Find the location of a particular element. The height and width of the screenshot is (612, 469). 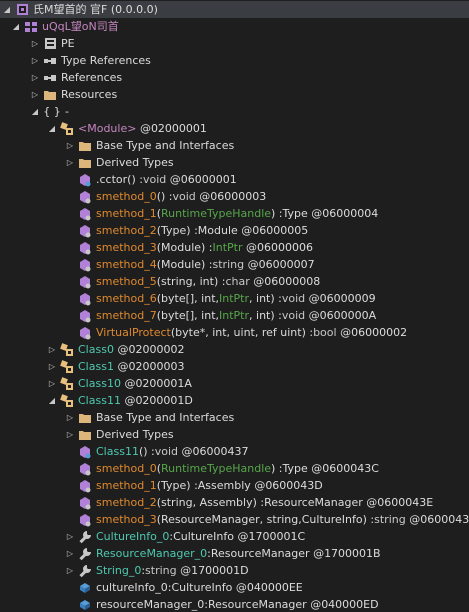

node-label-base-types: Base Type and Interfaces is located at coordinates (165, 145).